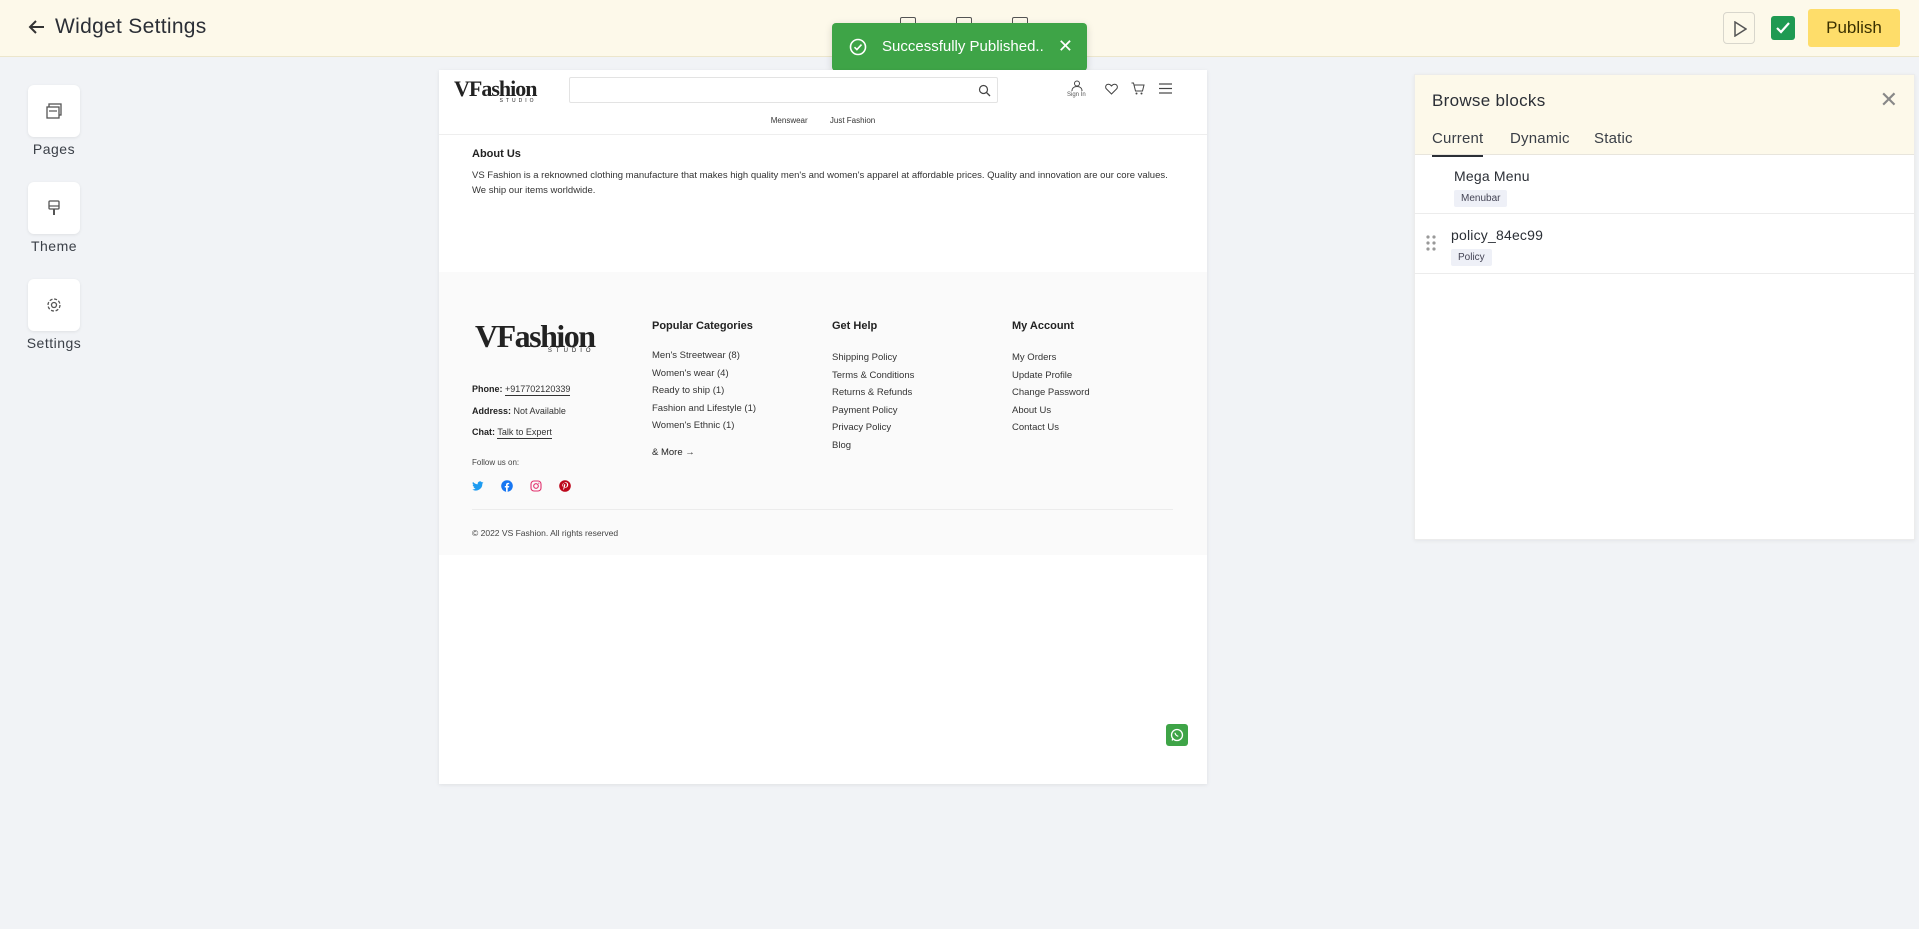 This screenshot has height=929, width=1919. I want to click on footer-link: Change Password, so click(1051, 394).